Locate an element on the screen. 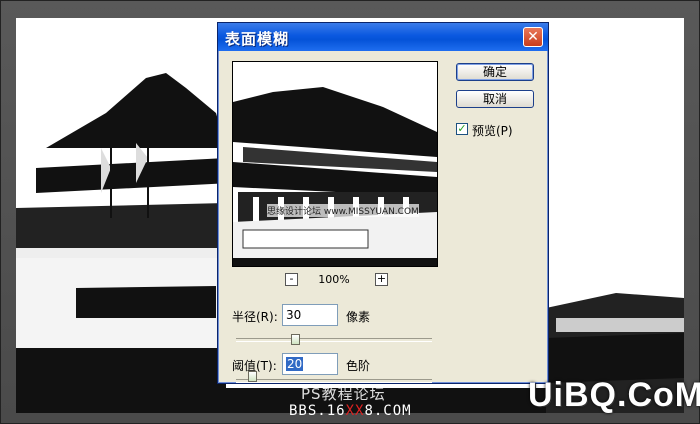 Image resolution: width=700 pixels, height=424 pixels. close-icon: ✕ is located at coordinates (533, 37).